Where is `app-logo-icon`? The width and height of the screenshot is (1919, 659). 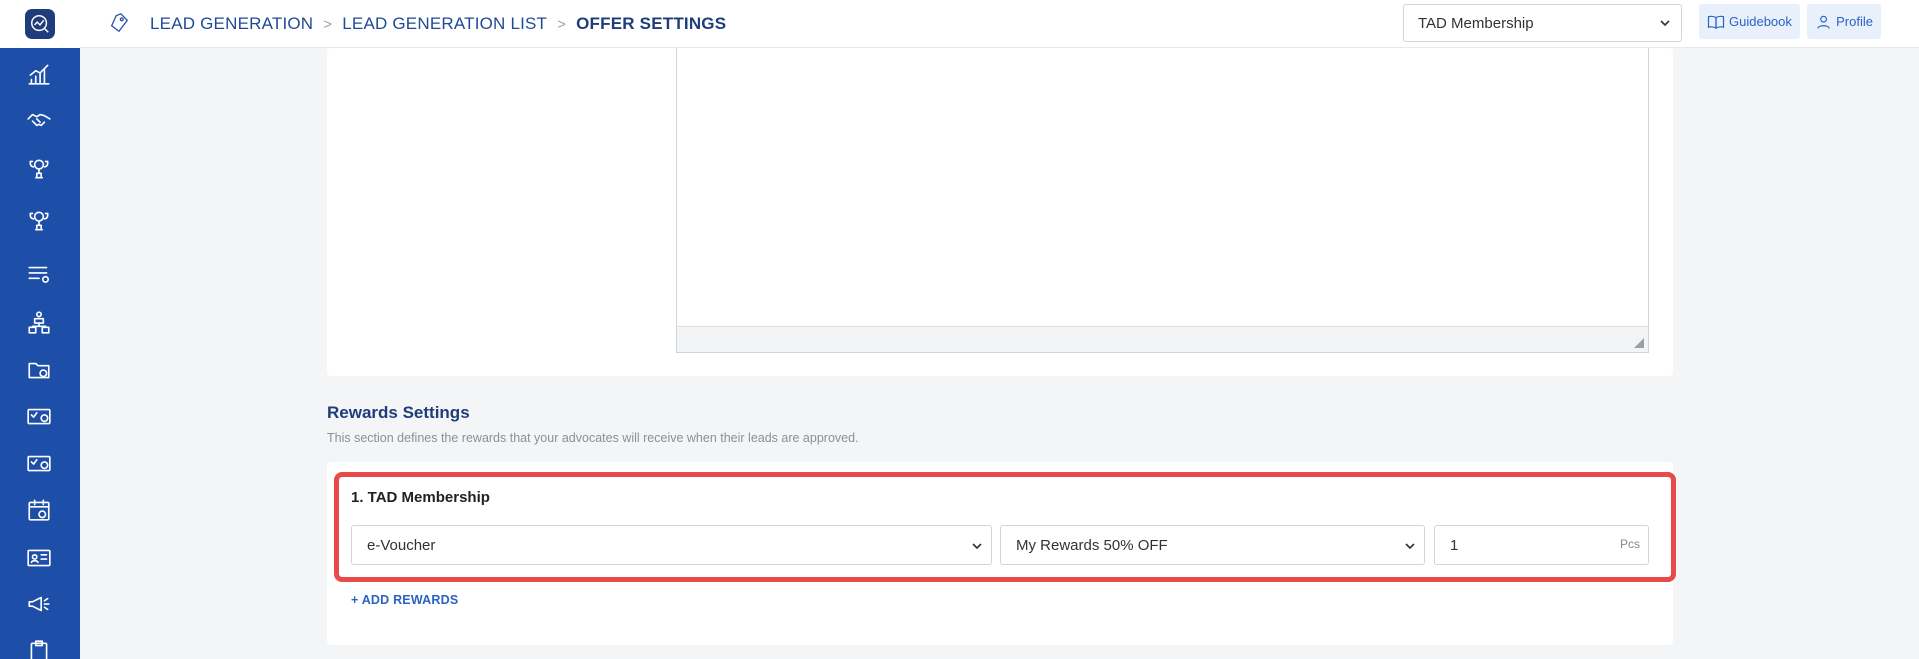 app-logo-icon is located at coordinates (40, 24).